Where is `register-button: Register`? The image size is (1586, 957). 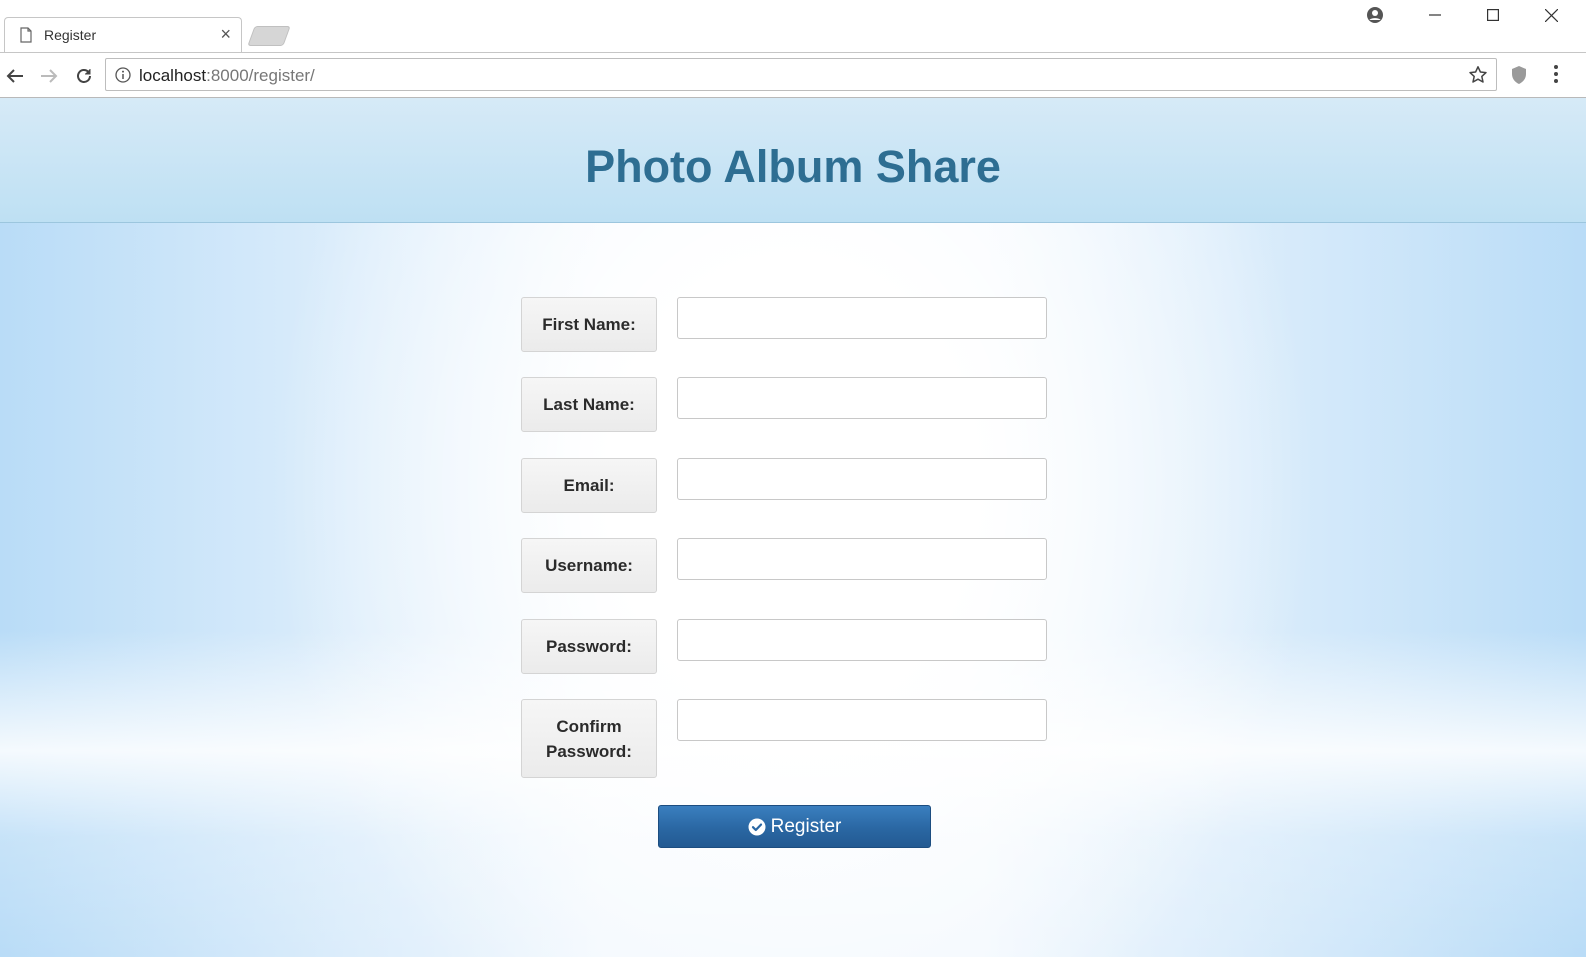 register-button: Register is located at coordinates (794, 826).